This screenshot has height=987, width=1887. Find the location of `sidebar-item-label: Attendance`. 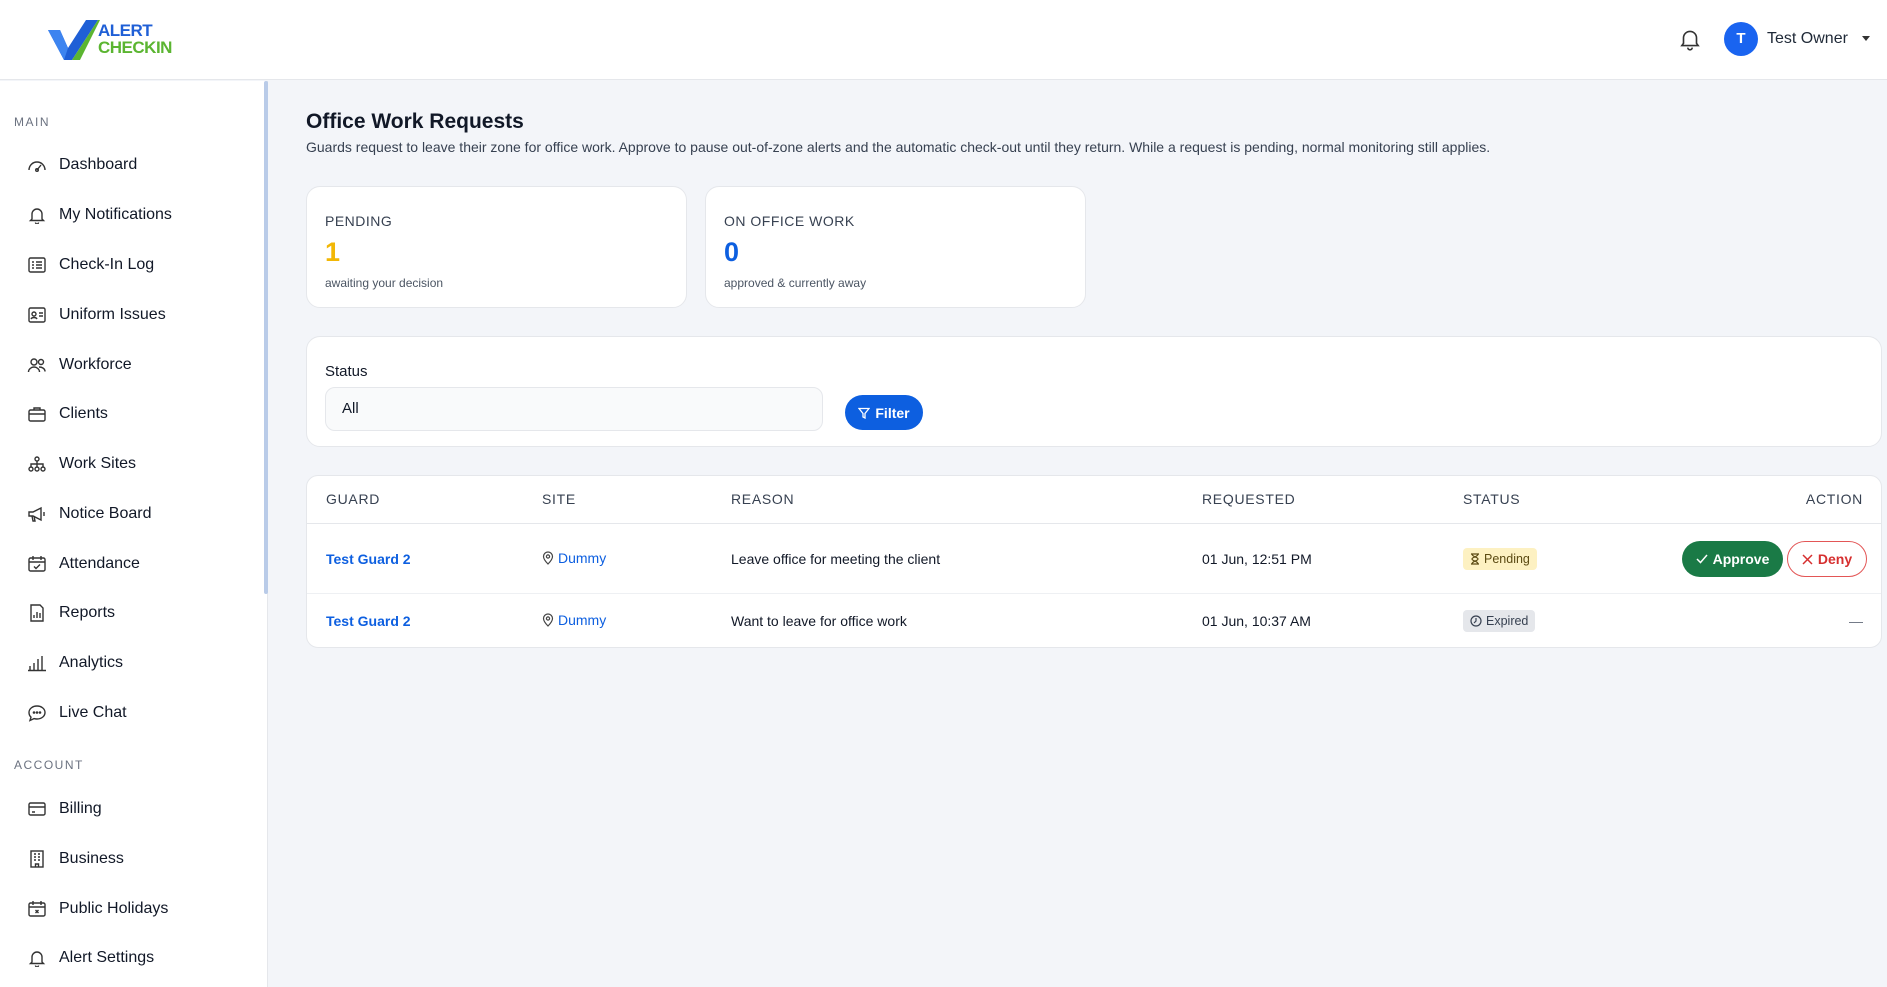

sidebar-item-label: Attendance is located at coordinates (99, 563).